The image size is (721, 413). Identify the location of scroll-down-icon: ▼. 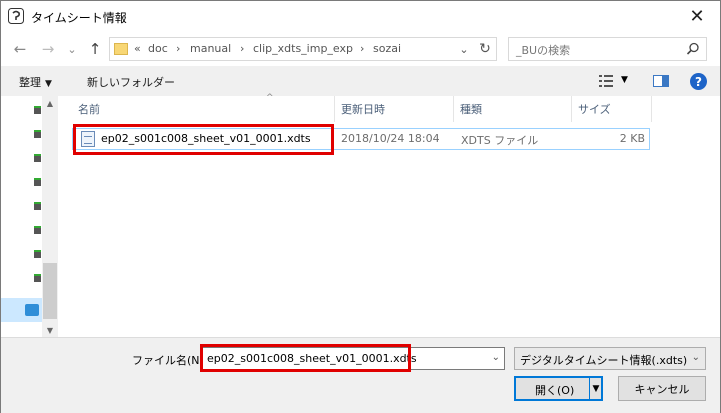
(50, 330).